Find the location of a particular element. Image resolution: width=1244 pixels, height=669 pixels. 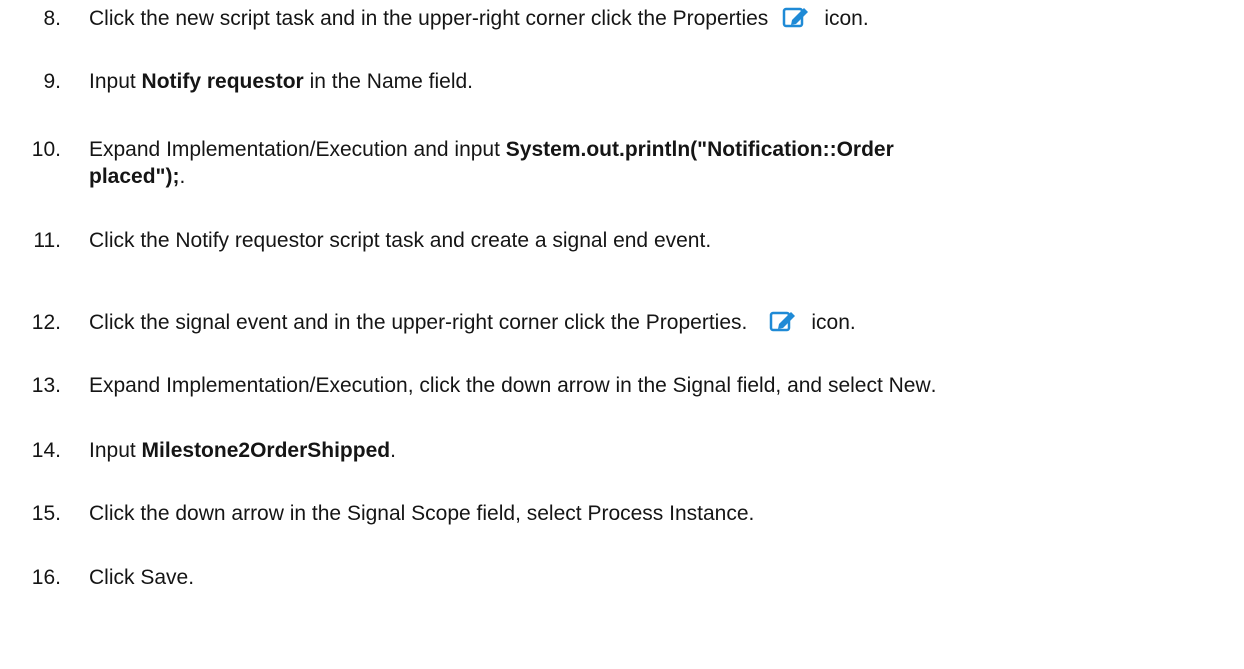

step-number: 9. is located at coordinates (52, 81).